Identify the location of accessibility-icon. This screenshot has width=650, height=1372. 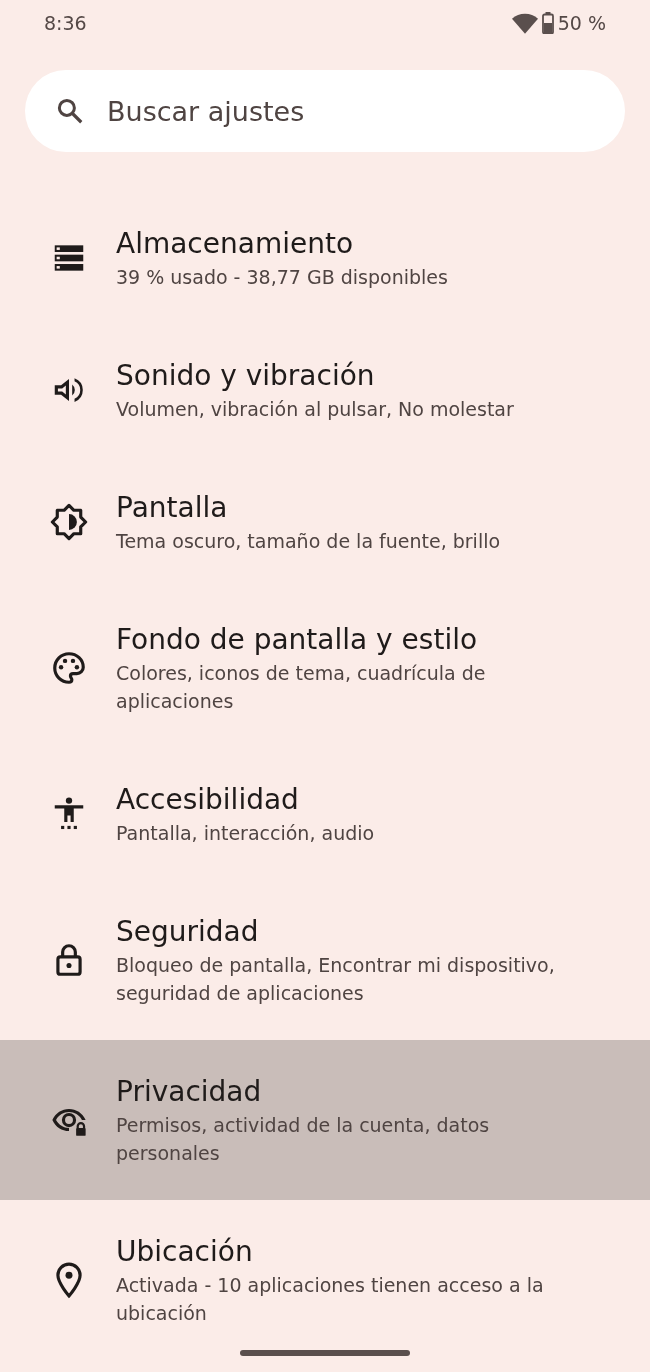
(69, 813).